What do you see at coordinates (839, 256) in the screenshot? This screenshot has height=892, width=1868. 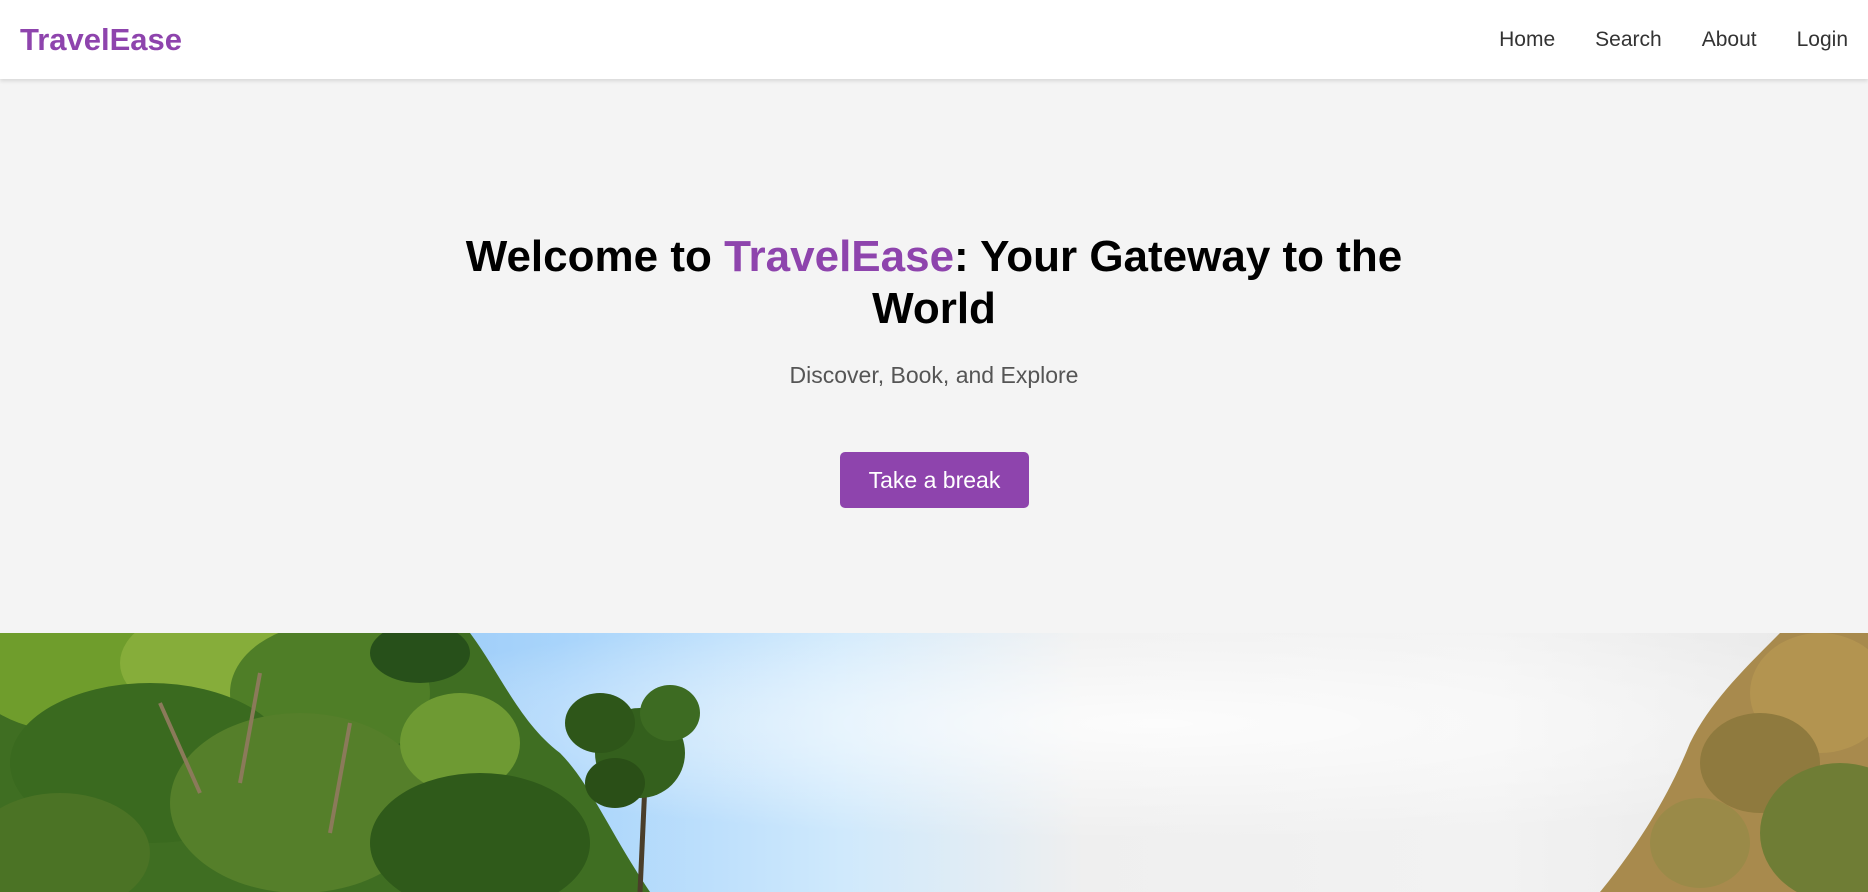 I see `hero-title-brand: TravelEase` at bounding box center [839, 256].